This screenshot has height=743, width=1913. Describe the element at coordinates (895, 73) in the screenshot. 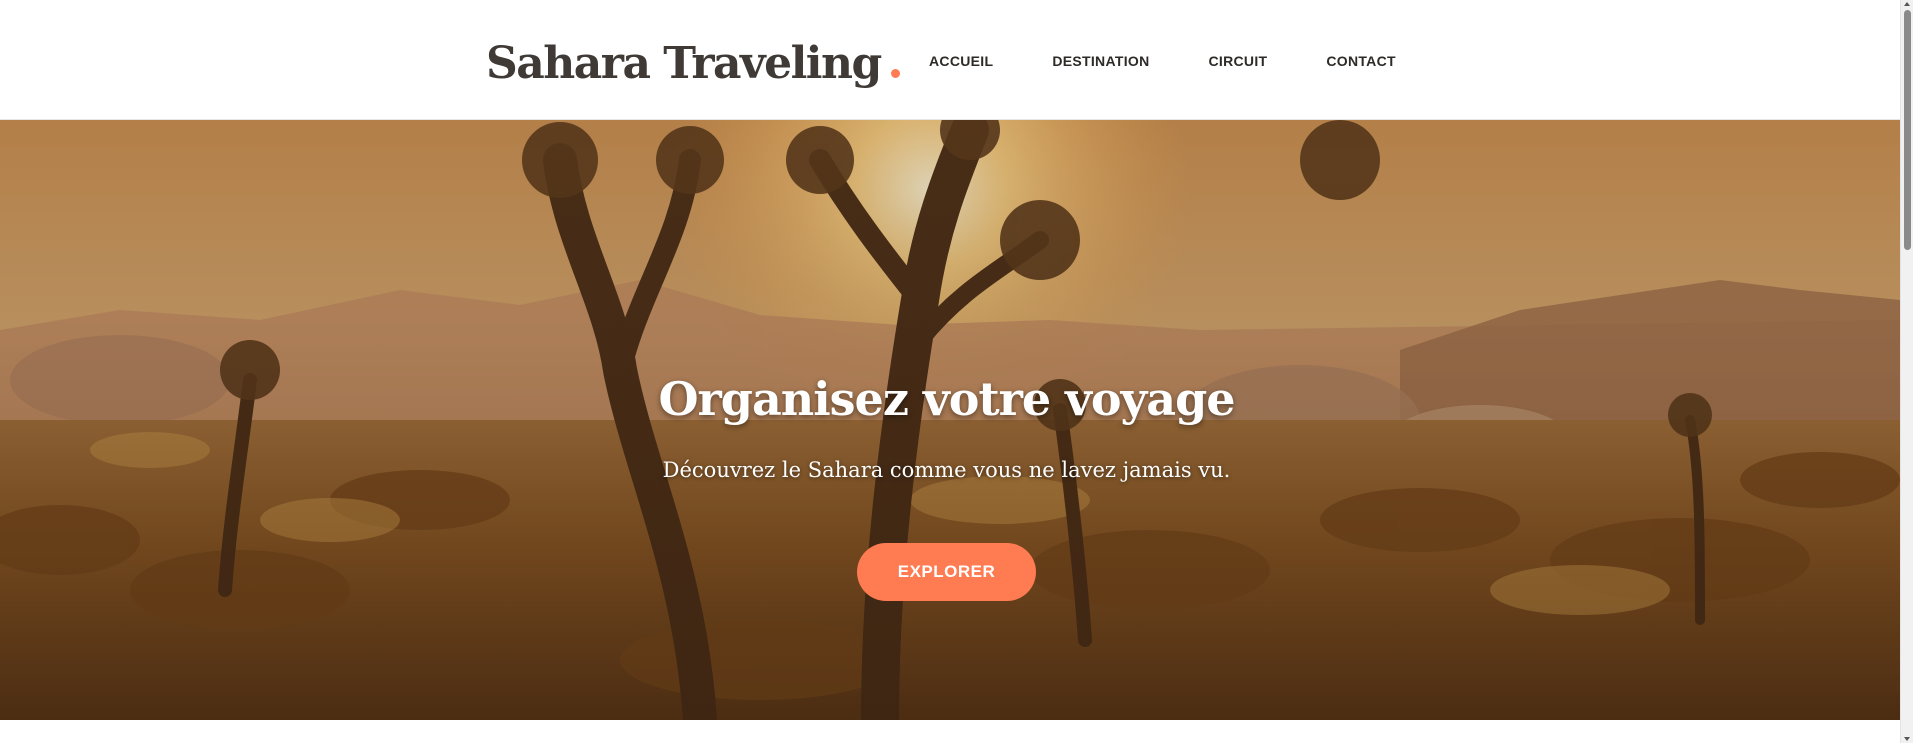

I see `logo-dot-icon` at that location.